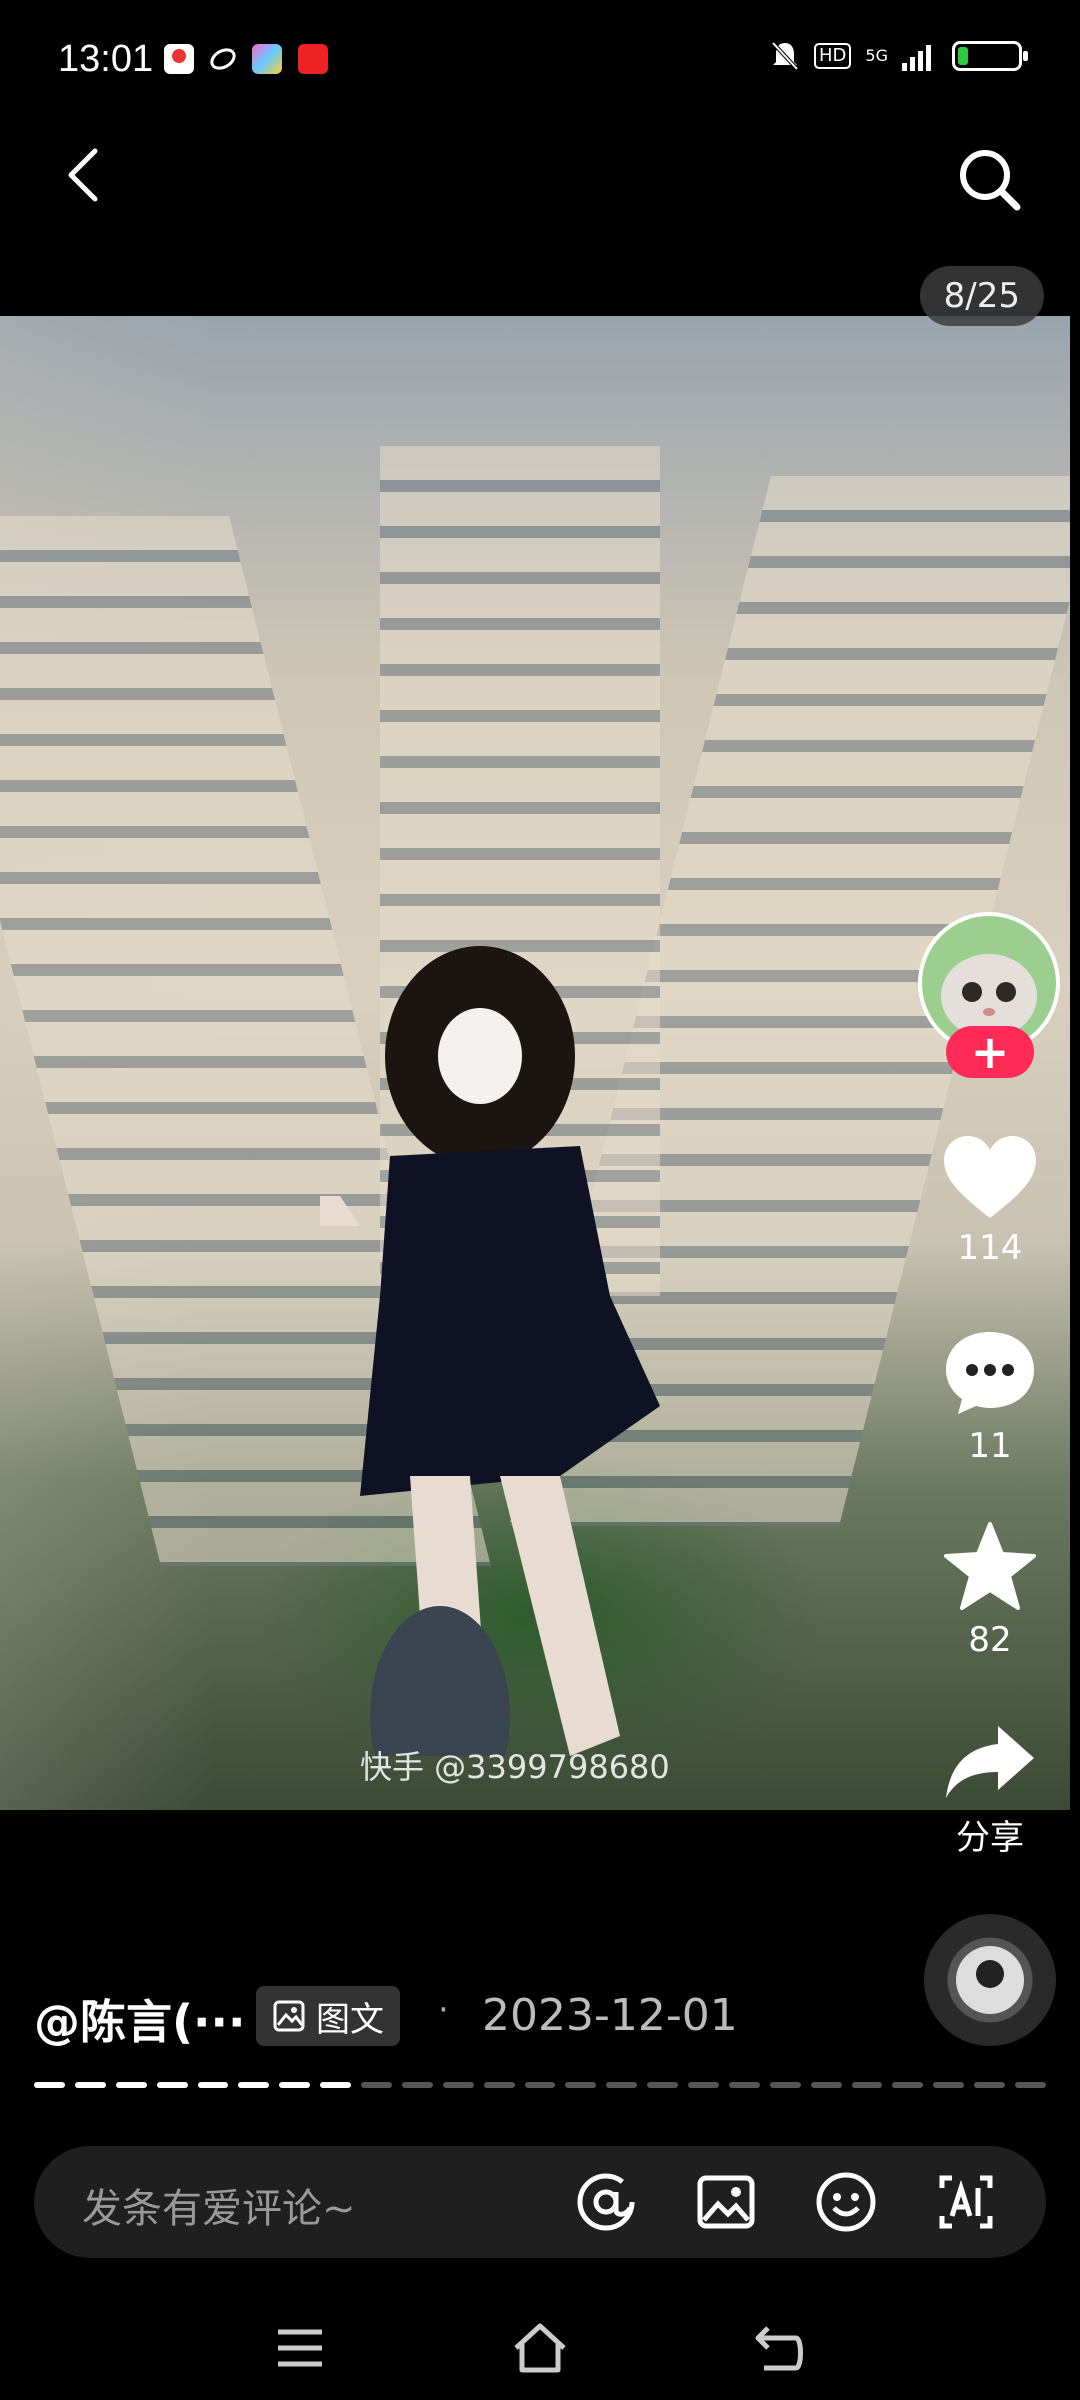 This screenshot has height=2400, width=1080. I want to click on music-cover-icon, so click(990, 1980).